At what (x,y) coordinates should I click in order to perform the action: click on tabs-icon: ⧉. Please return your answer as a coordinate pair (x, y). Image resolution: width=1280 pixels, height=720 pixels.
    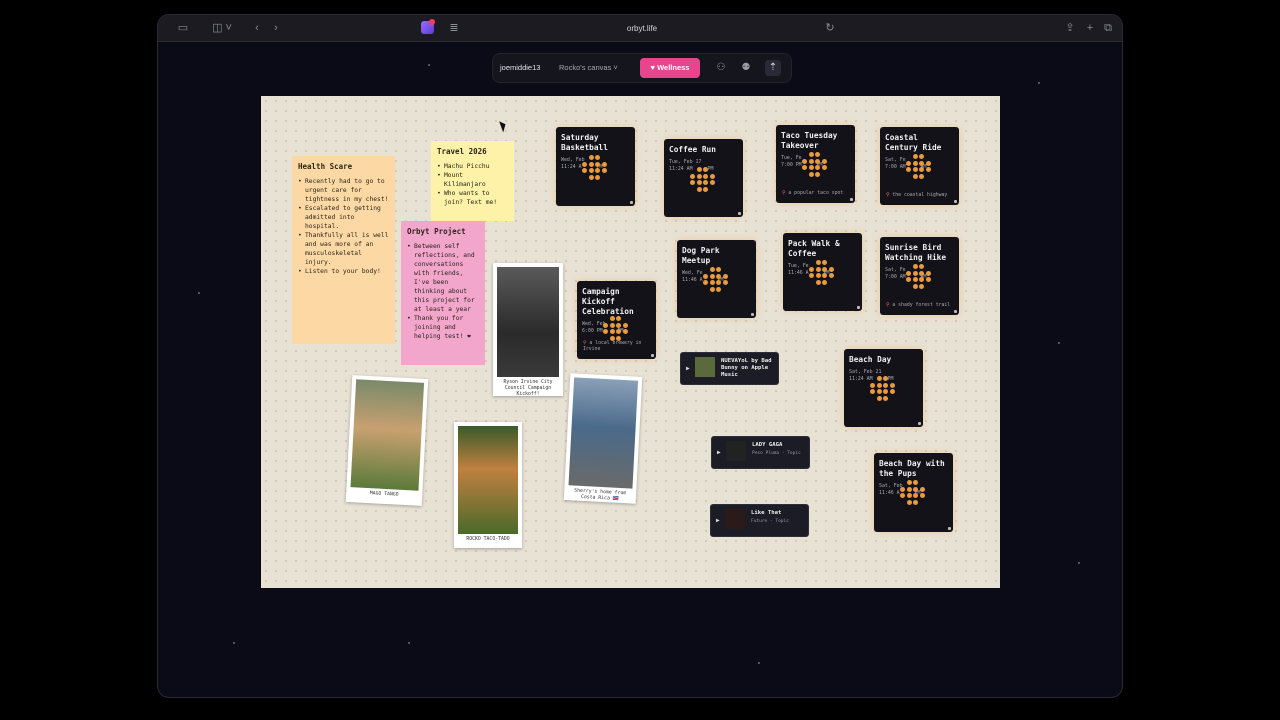
    Looking at the image, I should click on (1108, 28).